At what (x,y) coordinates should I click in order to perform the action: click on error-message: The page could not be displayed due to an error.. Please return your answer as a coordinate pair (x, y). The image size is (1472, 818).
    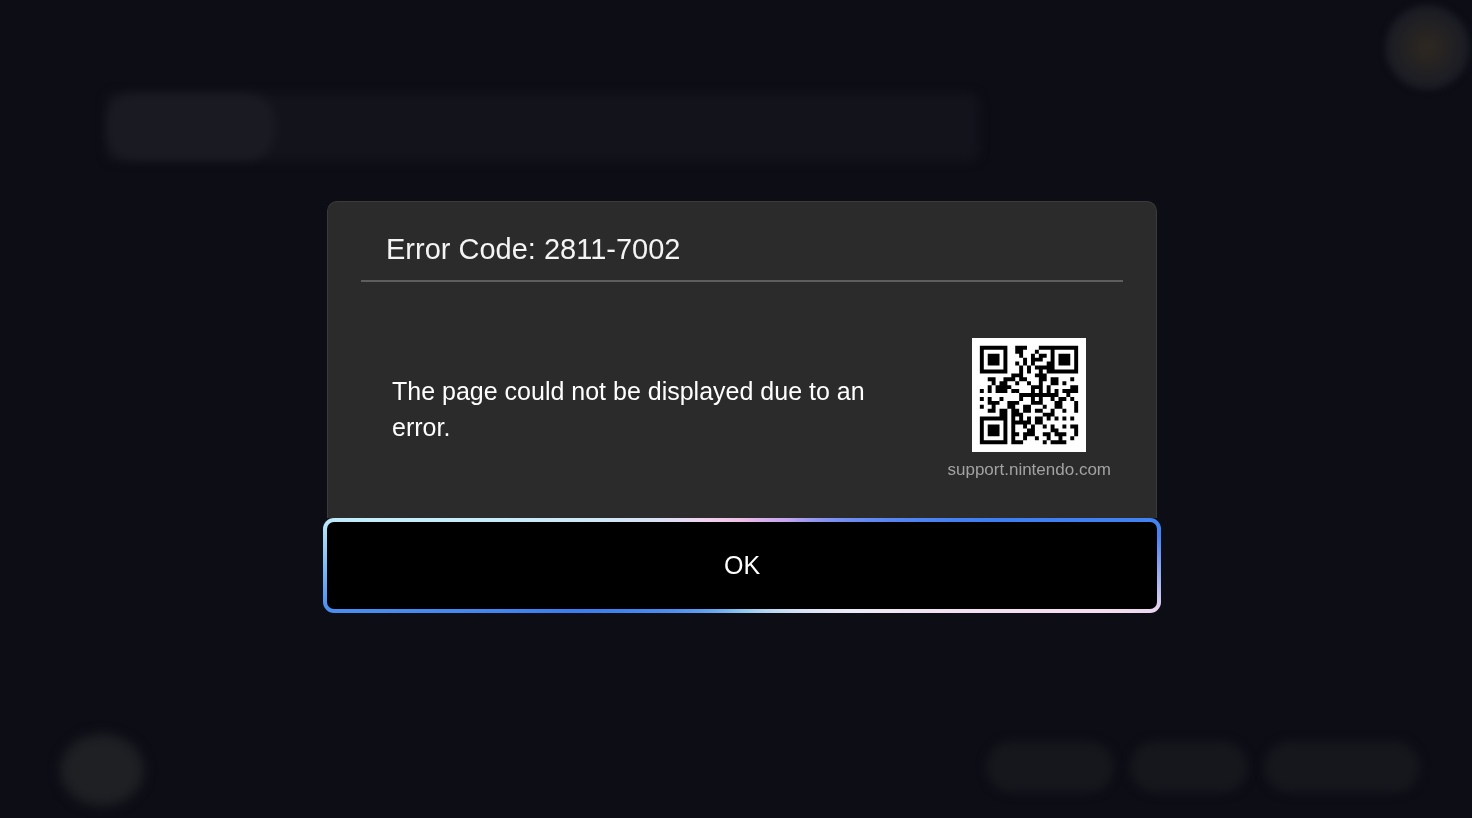
    Looking at the image, I should click on (629, 409).